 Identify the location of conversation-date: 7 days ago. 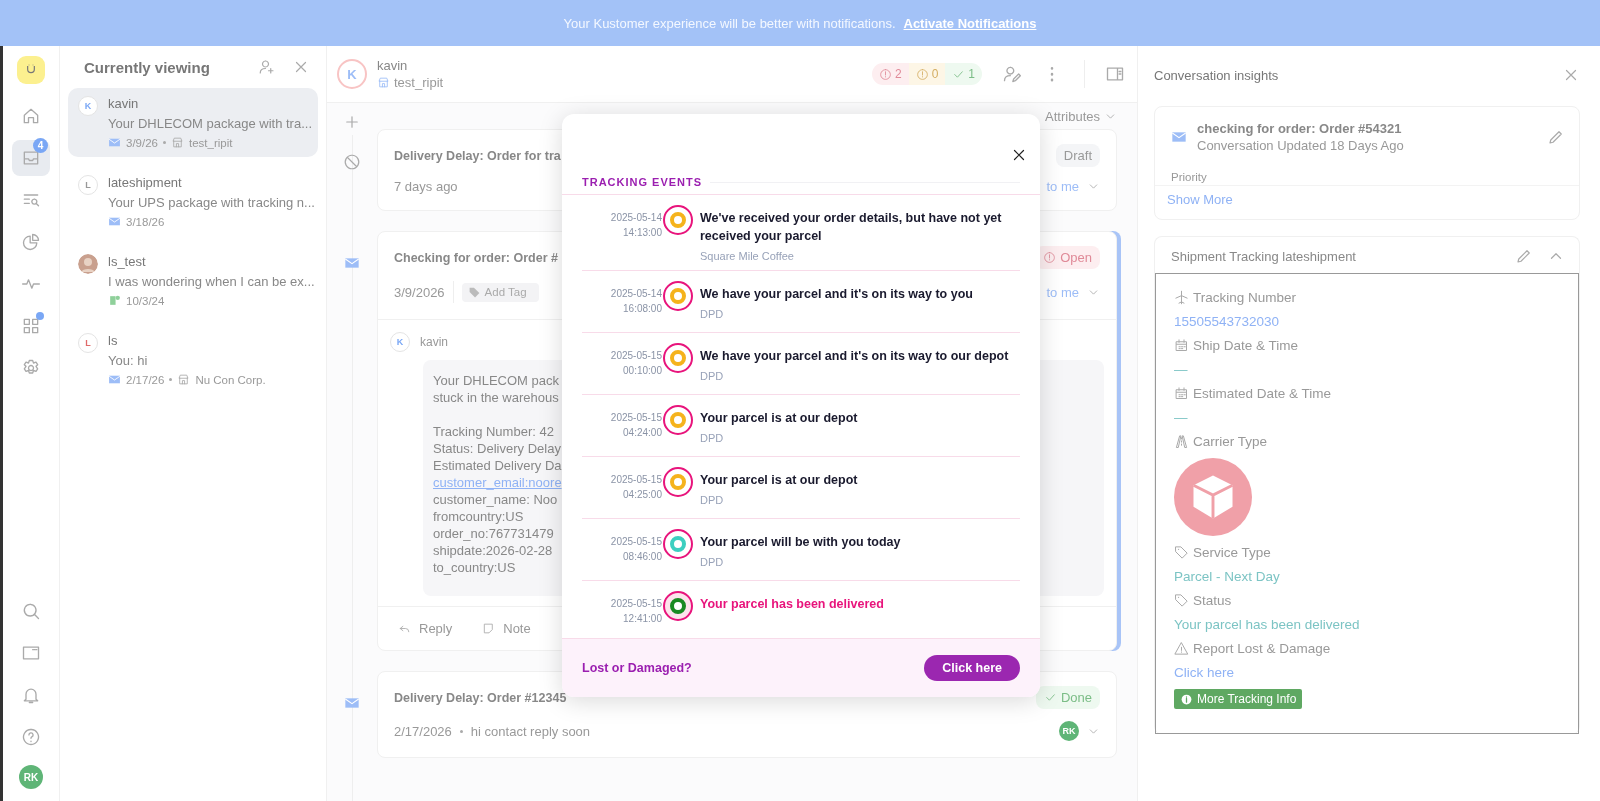
(426, 186).